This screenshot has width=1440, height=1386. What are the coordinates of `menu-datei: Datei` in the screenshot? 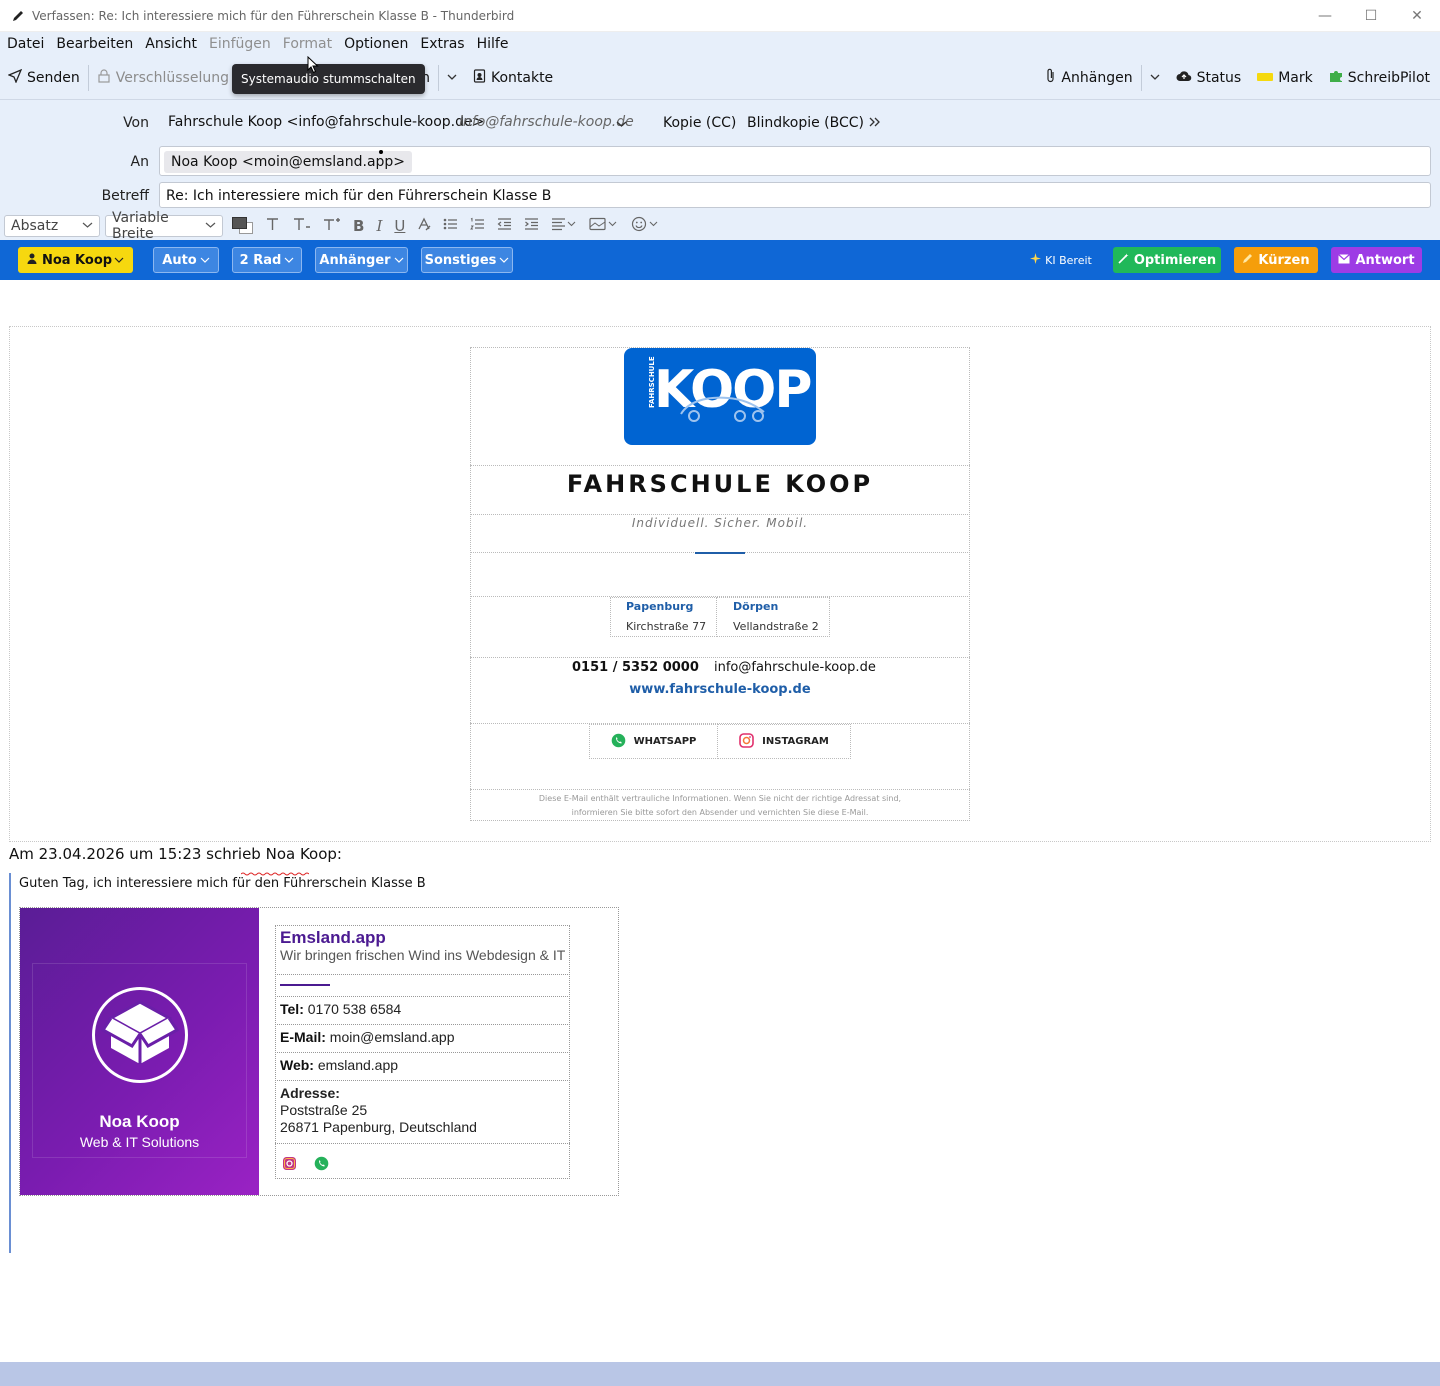 It's located at (25, 44).